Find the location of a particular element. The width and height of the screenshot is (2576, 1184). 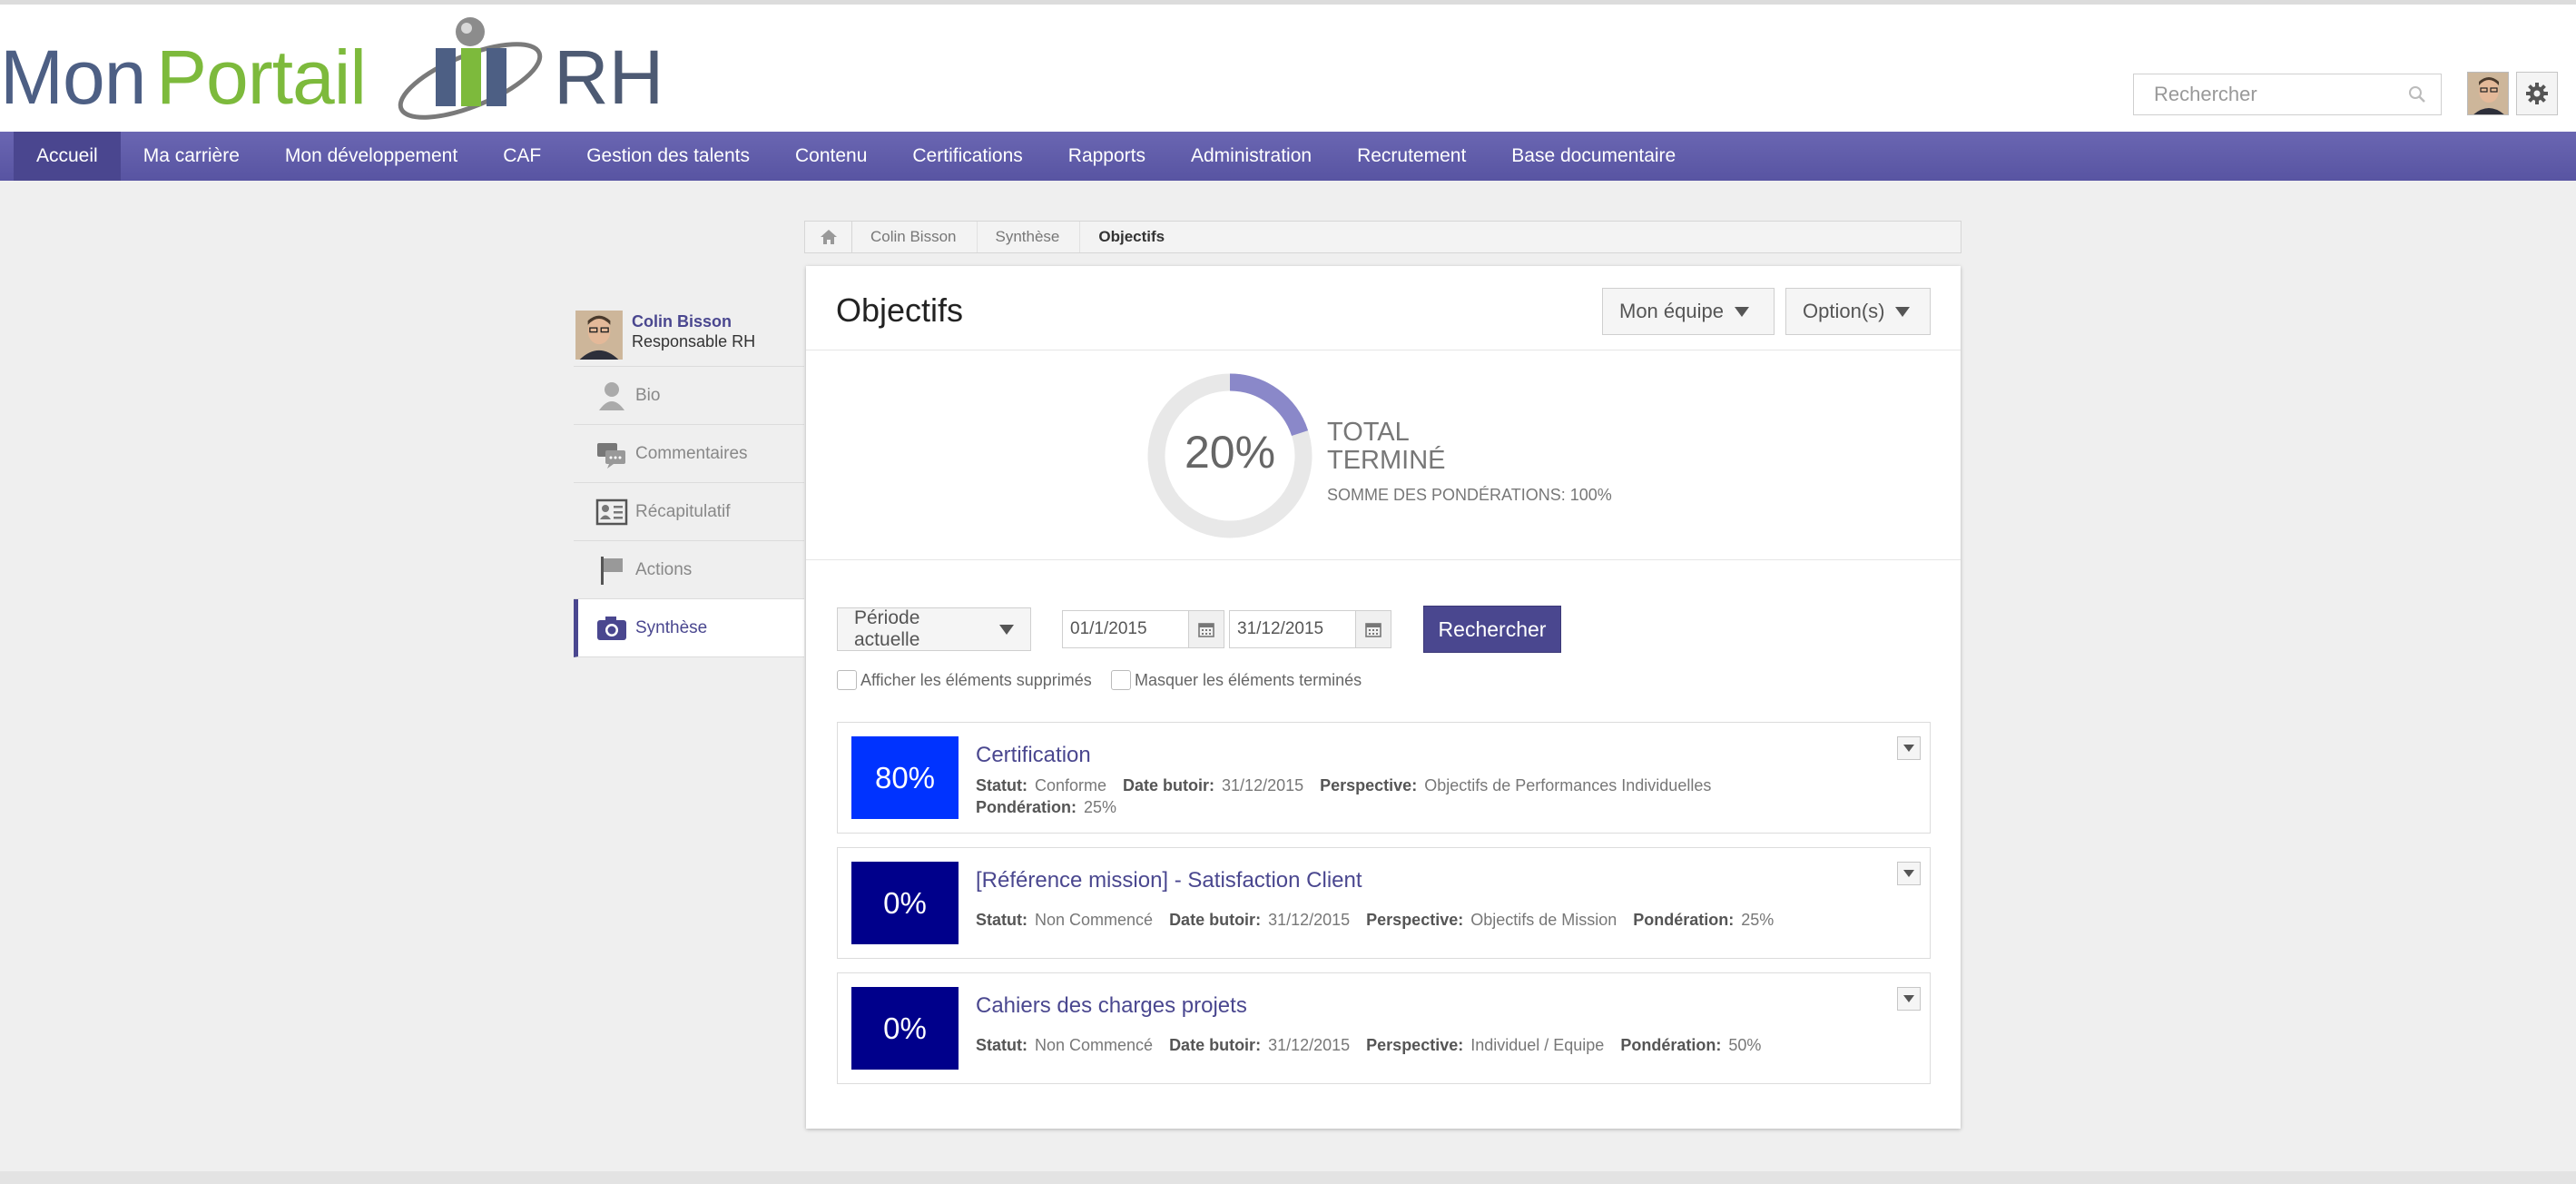

profile-avatar is located at coordinates (599, 335).